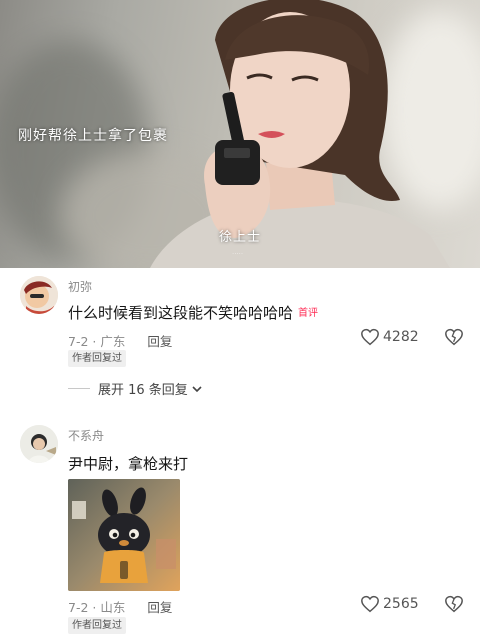 The width and height of the screenshot is (480, 640). I want to click on like-button: 2565, so click(389, 604).